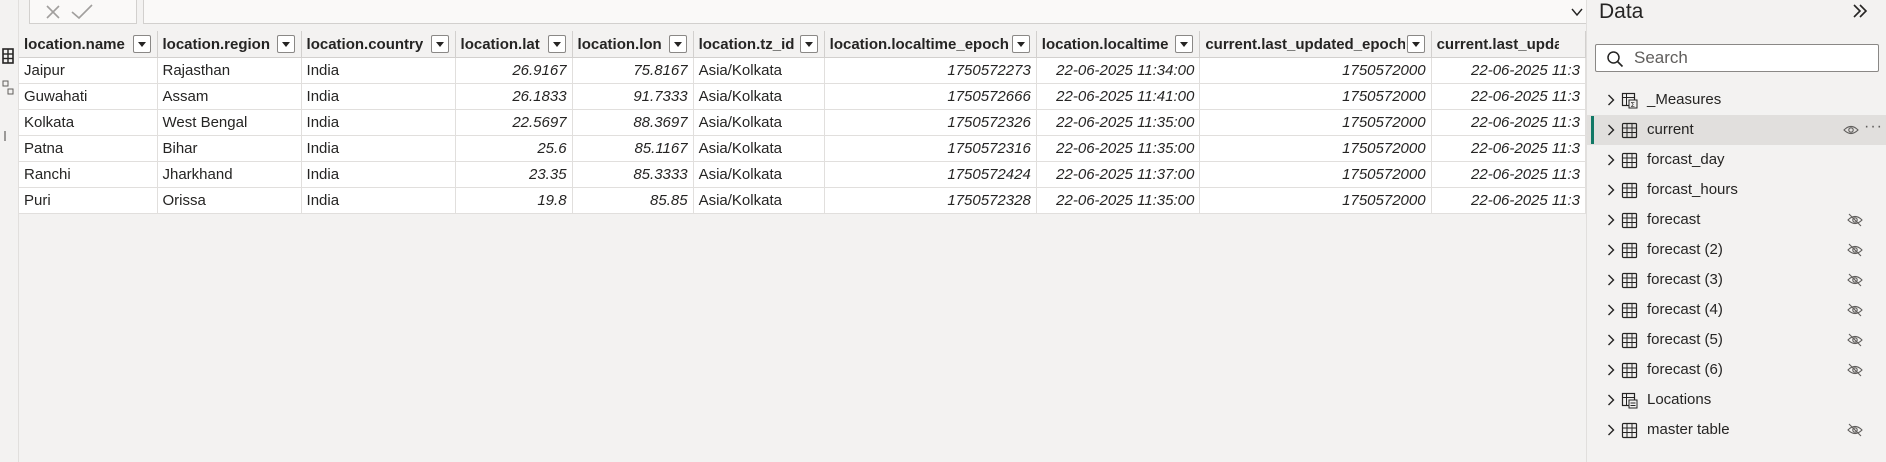 The image size is (1886, 462). I want to click on table-cell: Guwahati, so click(88, 96).